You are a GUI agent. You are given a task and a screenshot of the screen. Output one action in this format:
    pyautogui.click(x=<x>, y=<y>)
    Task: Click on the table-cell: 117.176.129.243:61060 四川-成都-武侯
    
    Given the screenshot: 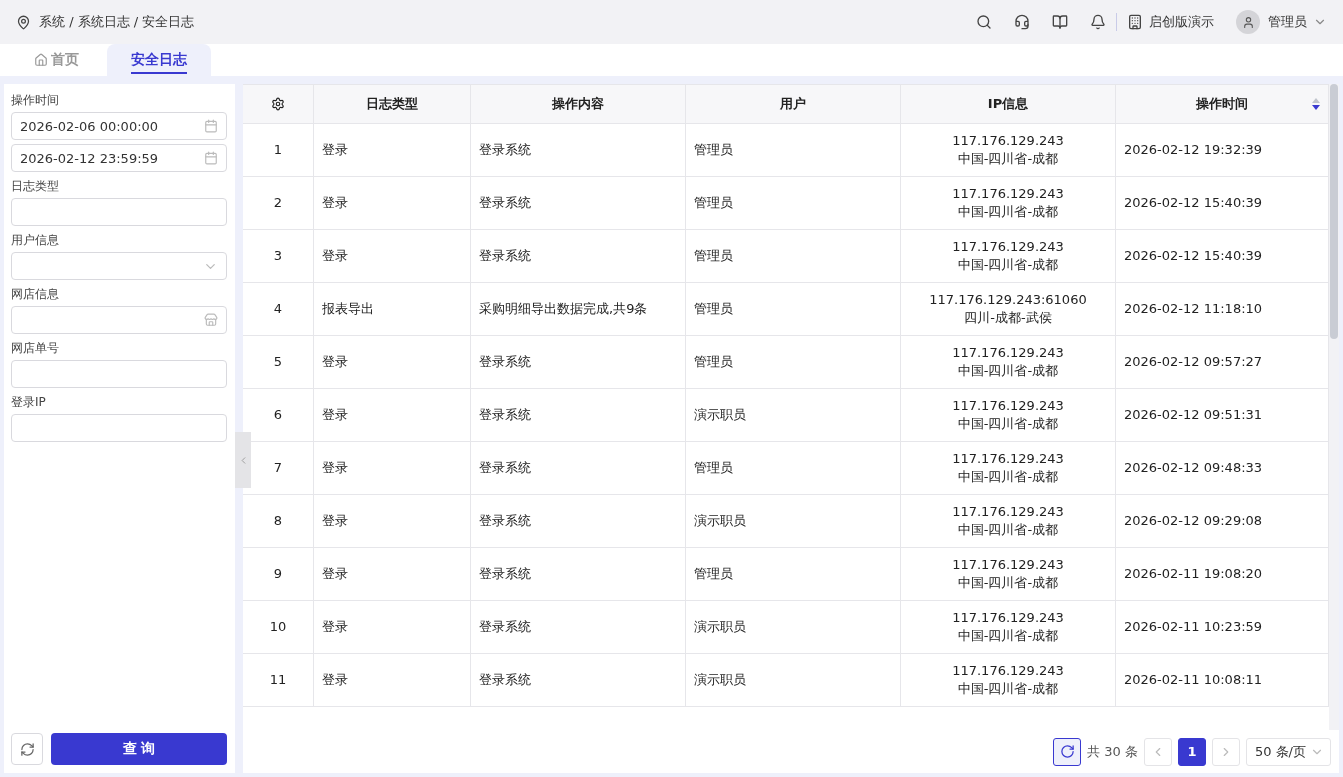 What is the action you would take?
    pyautogui.click(x=1008, y=309)
    